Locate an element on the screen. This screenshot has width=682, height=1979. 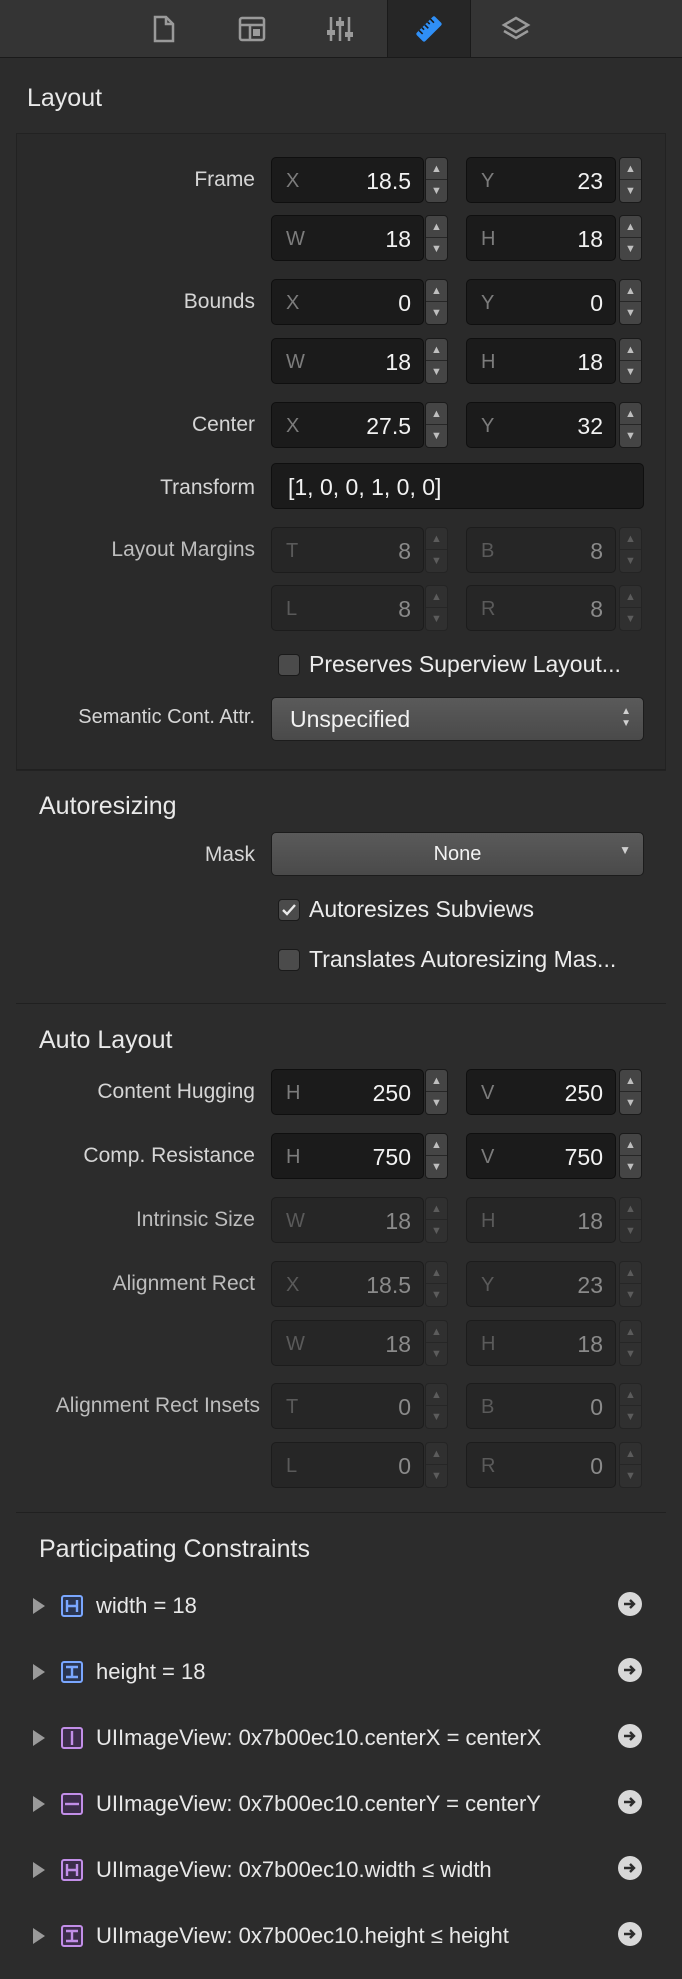
resistance-v-stepper: ▲ ▼ is located at coordinates (630, 1156).